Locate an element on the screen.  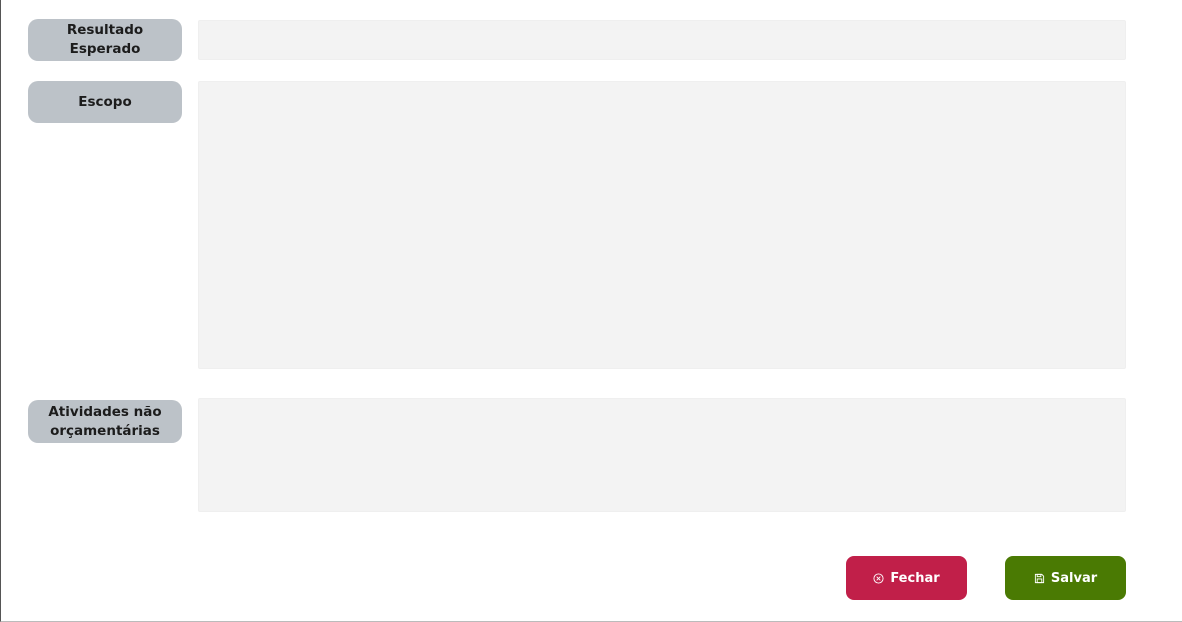
close-button: Fechar is located at coordinates (906, 578).